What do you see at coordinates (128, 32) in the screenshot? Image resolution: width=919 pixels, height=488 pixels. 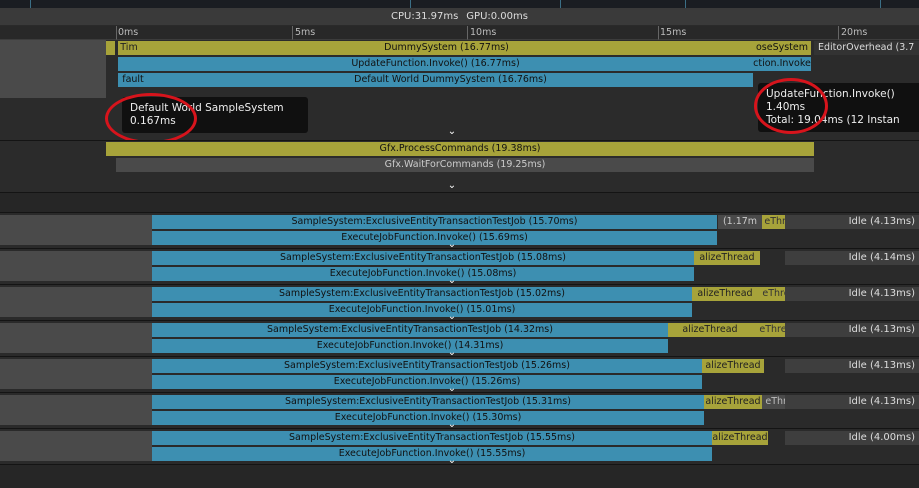 I see `ruler-label: 0ms` at bounding box center [128, 32].